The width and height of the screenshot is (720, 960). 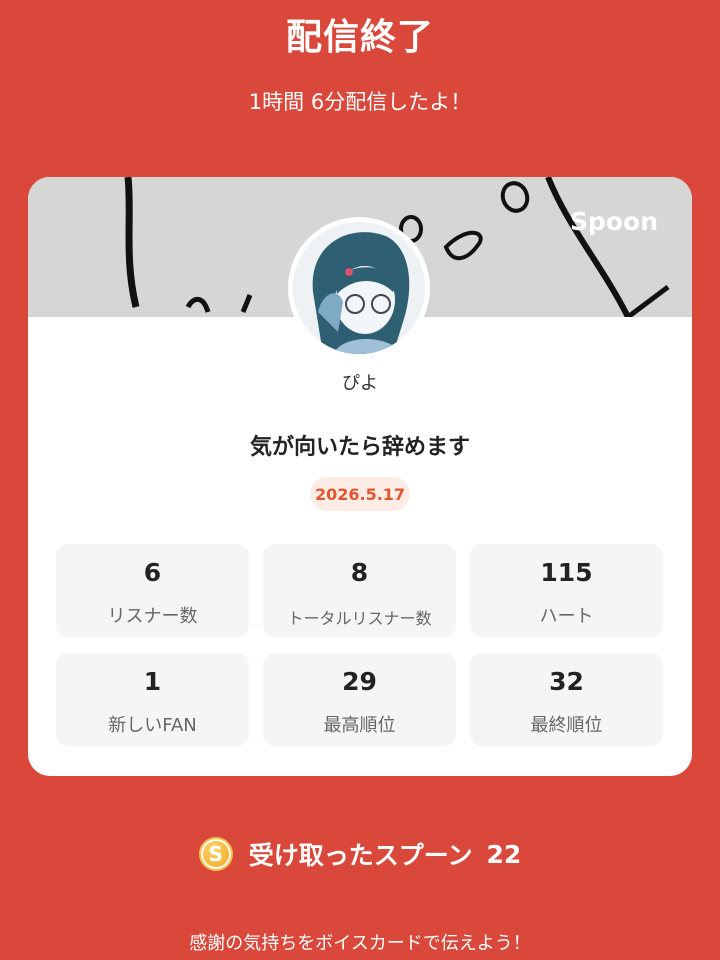 I want to click on stat-final-rank: 32 最終順位, so click(x=566, y=699).